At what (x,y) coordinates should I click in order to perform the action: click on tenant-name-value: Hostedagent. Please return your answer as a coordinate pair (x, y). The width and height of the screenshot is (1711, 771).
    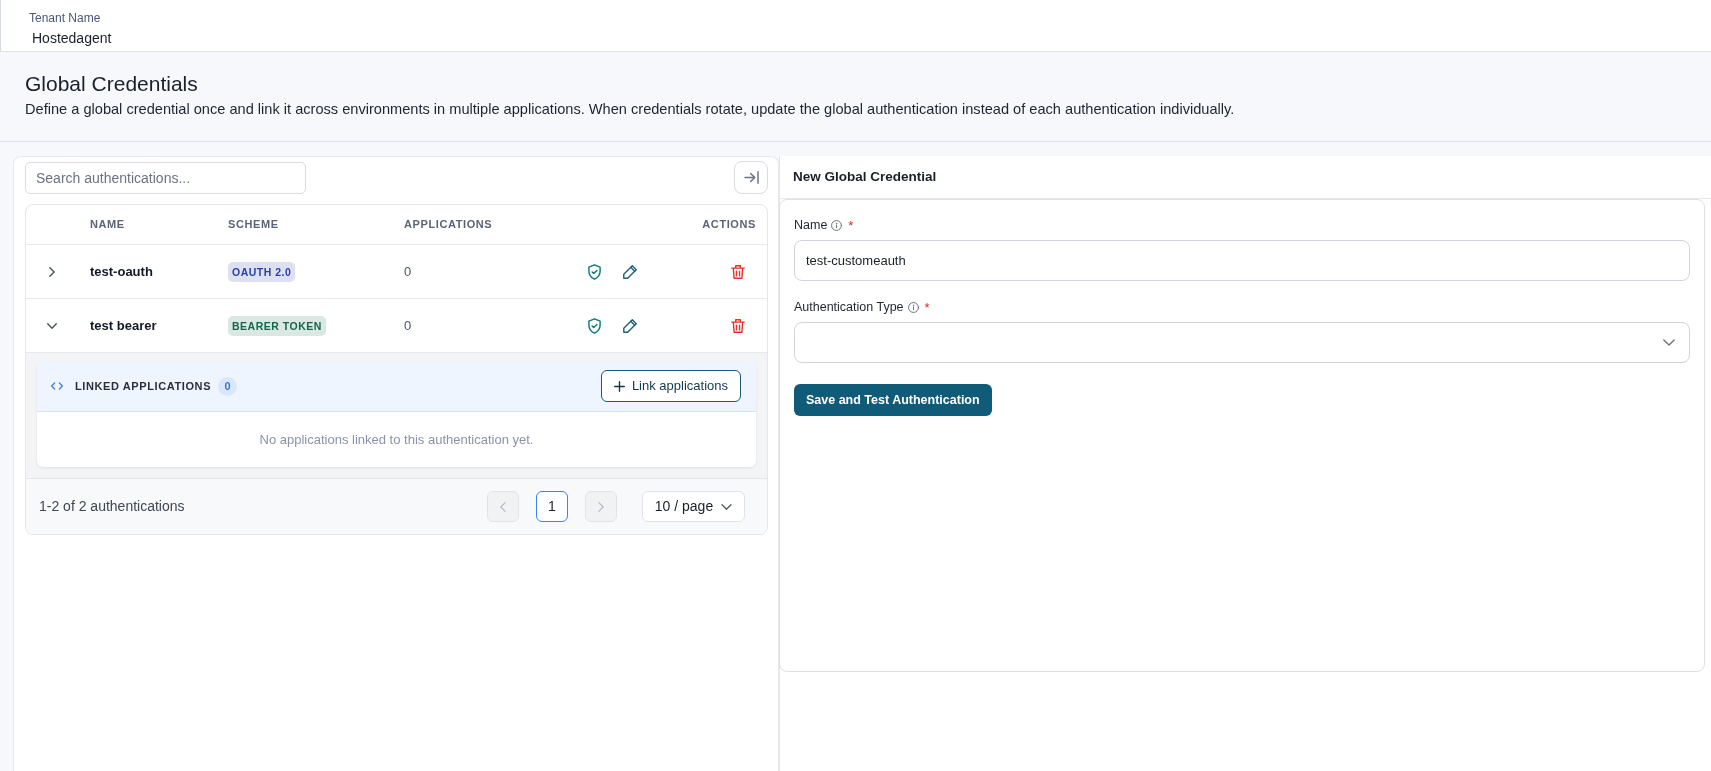
    Looking at the image, I should click on (72, 38).